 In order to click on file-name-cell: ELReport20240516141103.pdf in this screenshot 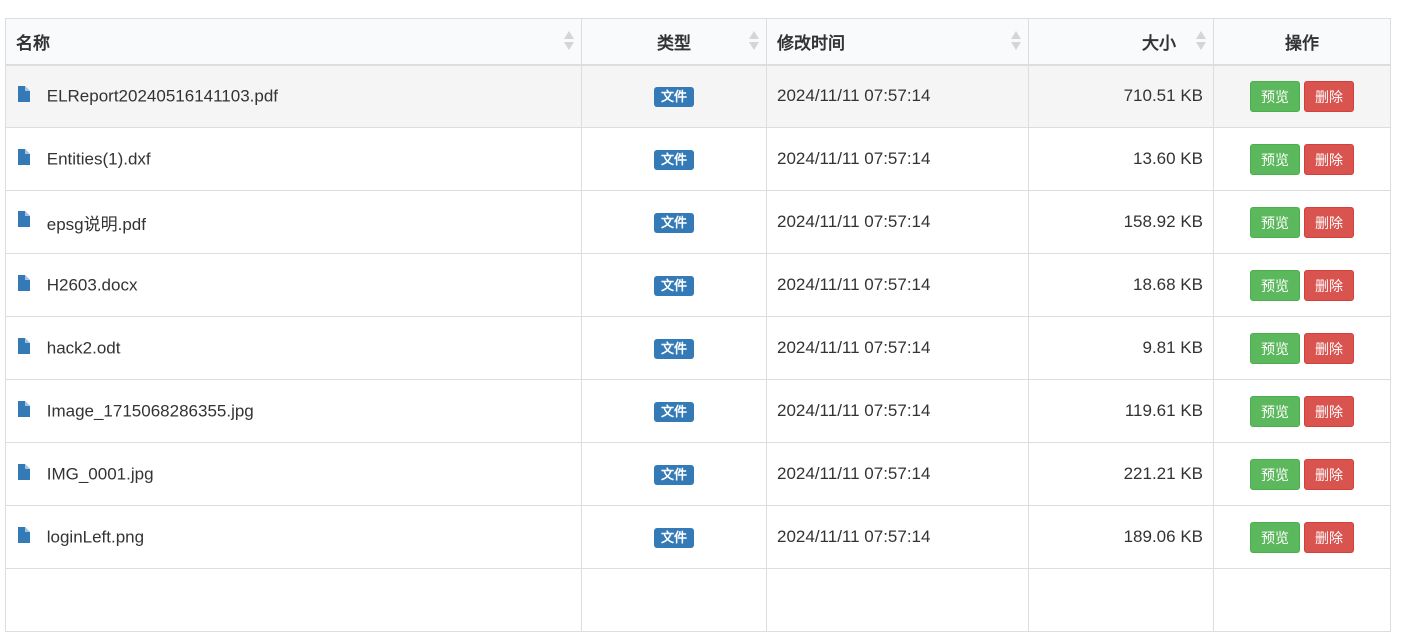, I will do `click(293, 96)`.